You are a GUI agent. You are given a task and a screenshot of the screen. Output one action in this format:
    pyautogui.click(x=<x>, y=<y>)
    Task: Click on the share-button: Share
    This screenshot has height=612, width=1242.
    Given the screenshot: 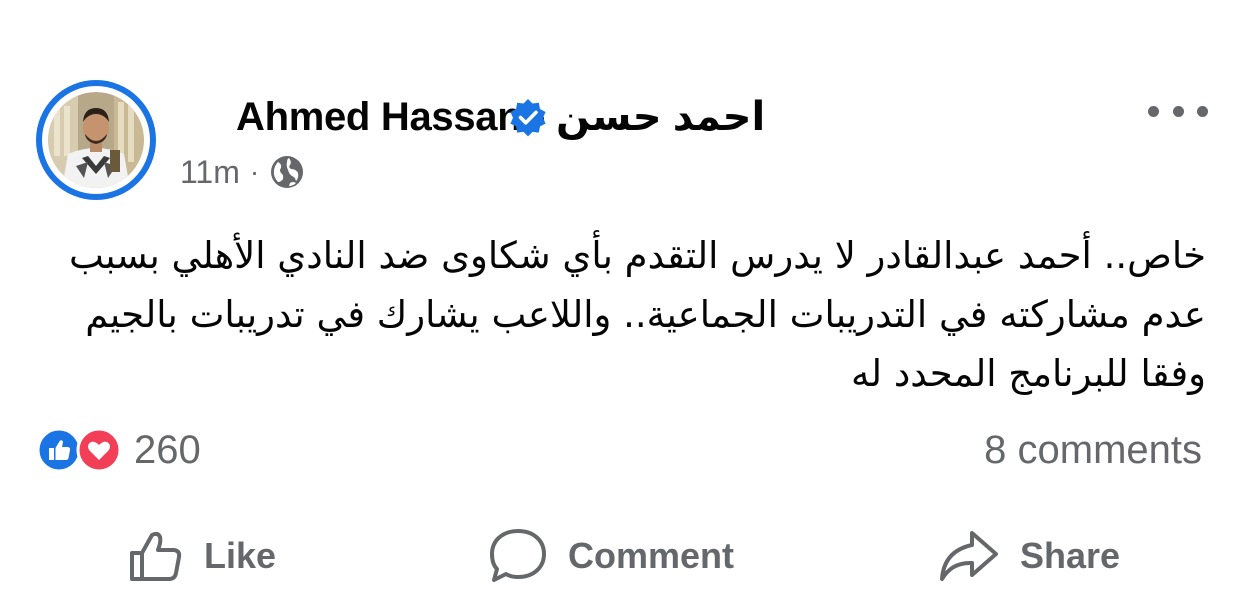 What is the action you would take?
    pyautogui.click(x=1029, y=556)
    